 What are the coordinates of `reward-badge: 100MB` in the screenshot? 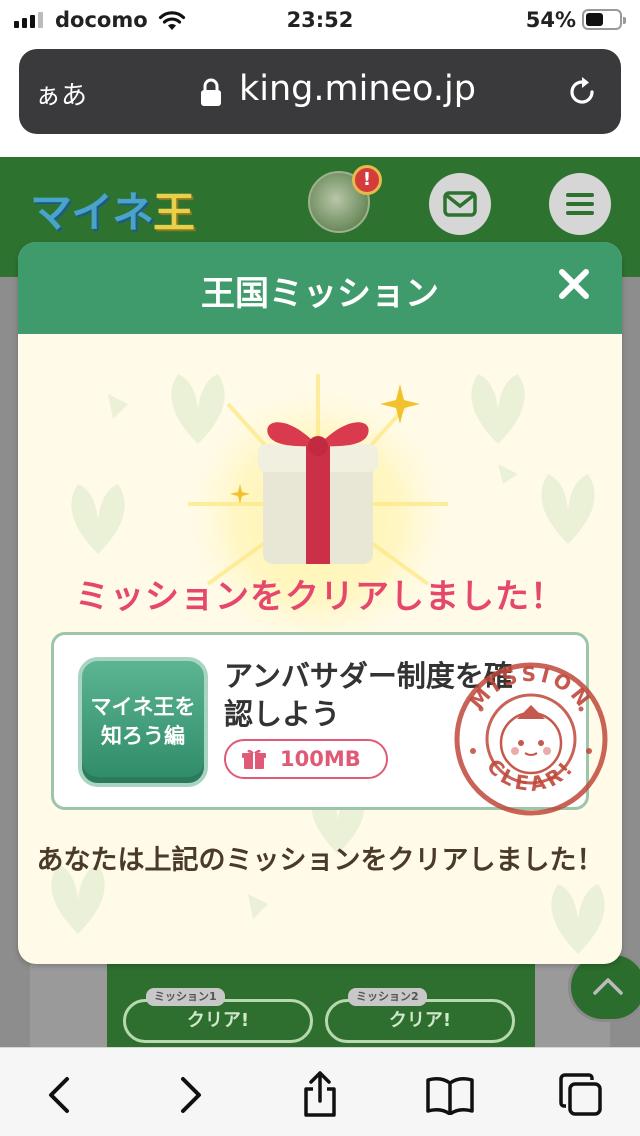 It's located at (306, 759).